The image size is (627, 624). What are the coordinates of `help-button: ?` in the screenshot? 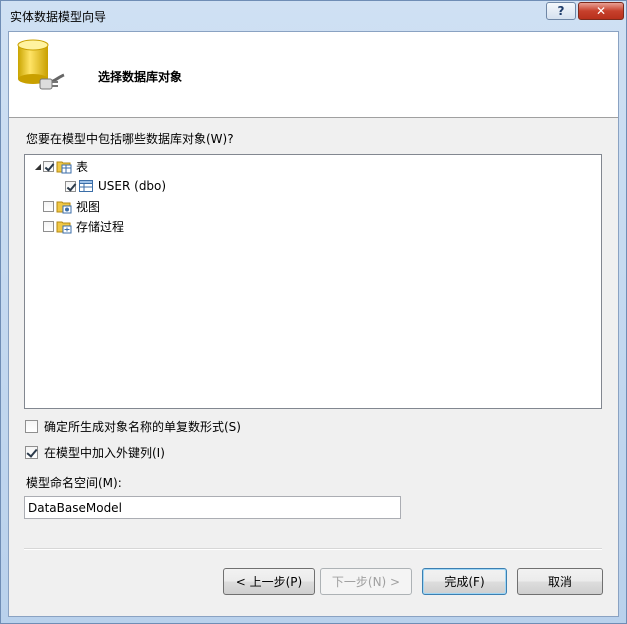 It's located at (561, 11).